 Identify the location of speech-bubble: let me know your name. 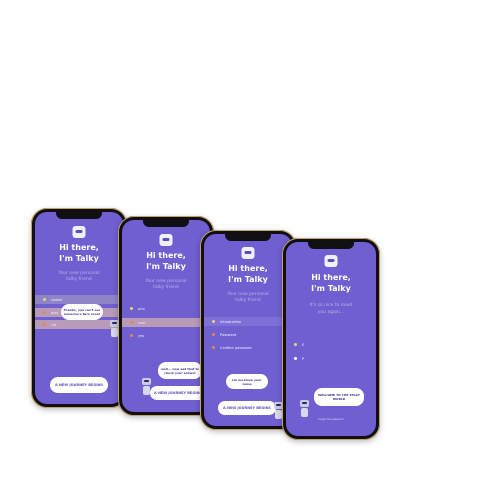
(247, 381).